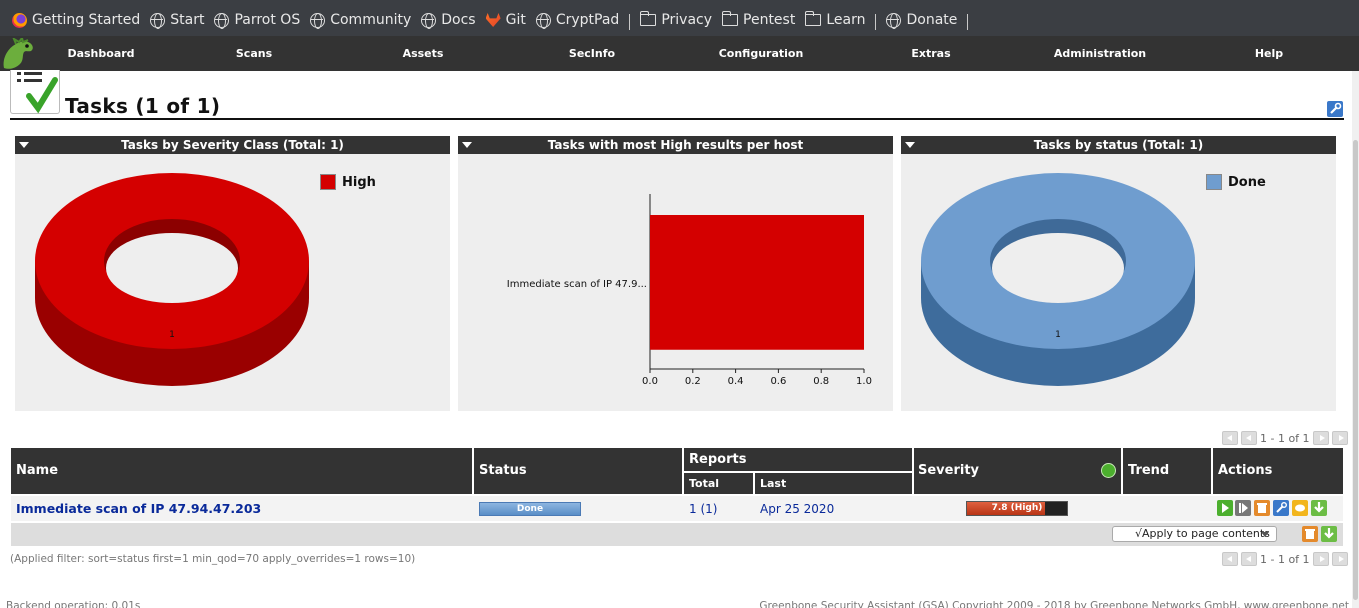  Describe the element at coordinates (530, 509) in the screenshot. I see `task-status-progress: Done` at that location.